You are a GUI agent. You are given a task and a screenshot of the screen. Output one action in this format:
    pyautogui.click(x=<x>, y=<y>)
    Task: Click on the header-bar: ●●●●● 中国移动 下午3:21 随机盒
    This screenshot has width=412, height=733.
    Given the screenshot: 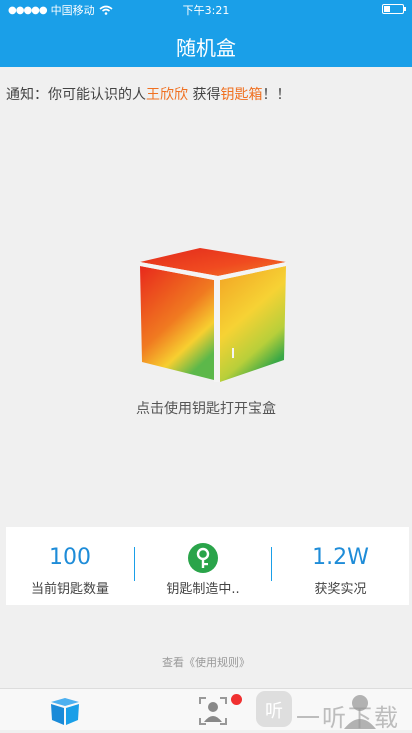 What is the action you would take?
    pyautogui.click(x=206, y=33)
    